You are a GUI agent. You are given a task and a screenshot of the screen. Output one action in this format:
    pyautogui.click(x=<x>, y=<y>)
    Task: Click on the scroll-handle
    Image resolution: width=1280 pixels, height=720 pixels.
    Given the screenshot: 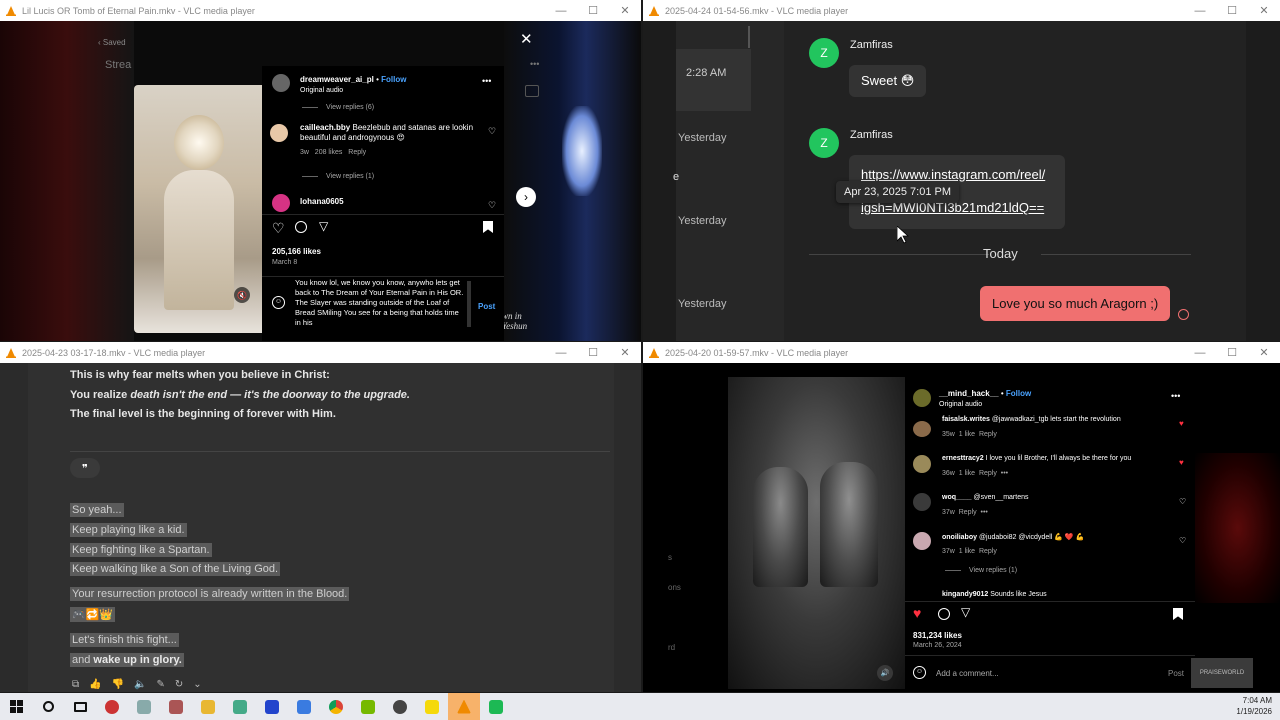 What is the action you would take?
    pyautogui.click(x=749, y=37)
    